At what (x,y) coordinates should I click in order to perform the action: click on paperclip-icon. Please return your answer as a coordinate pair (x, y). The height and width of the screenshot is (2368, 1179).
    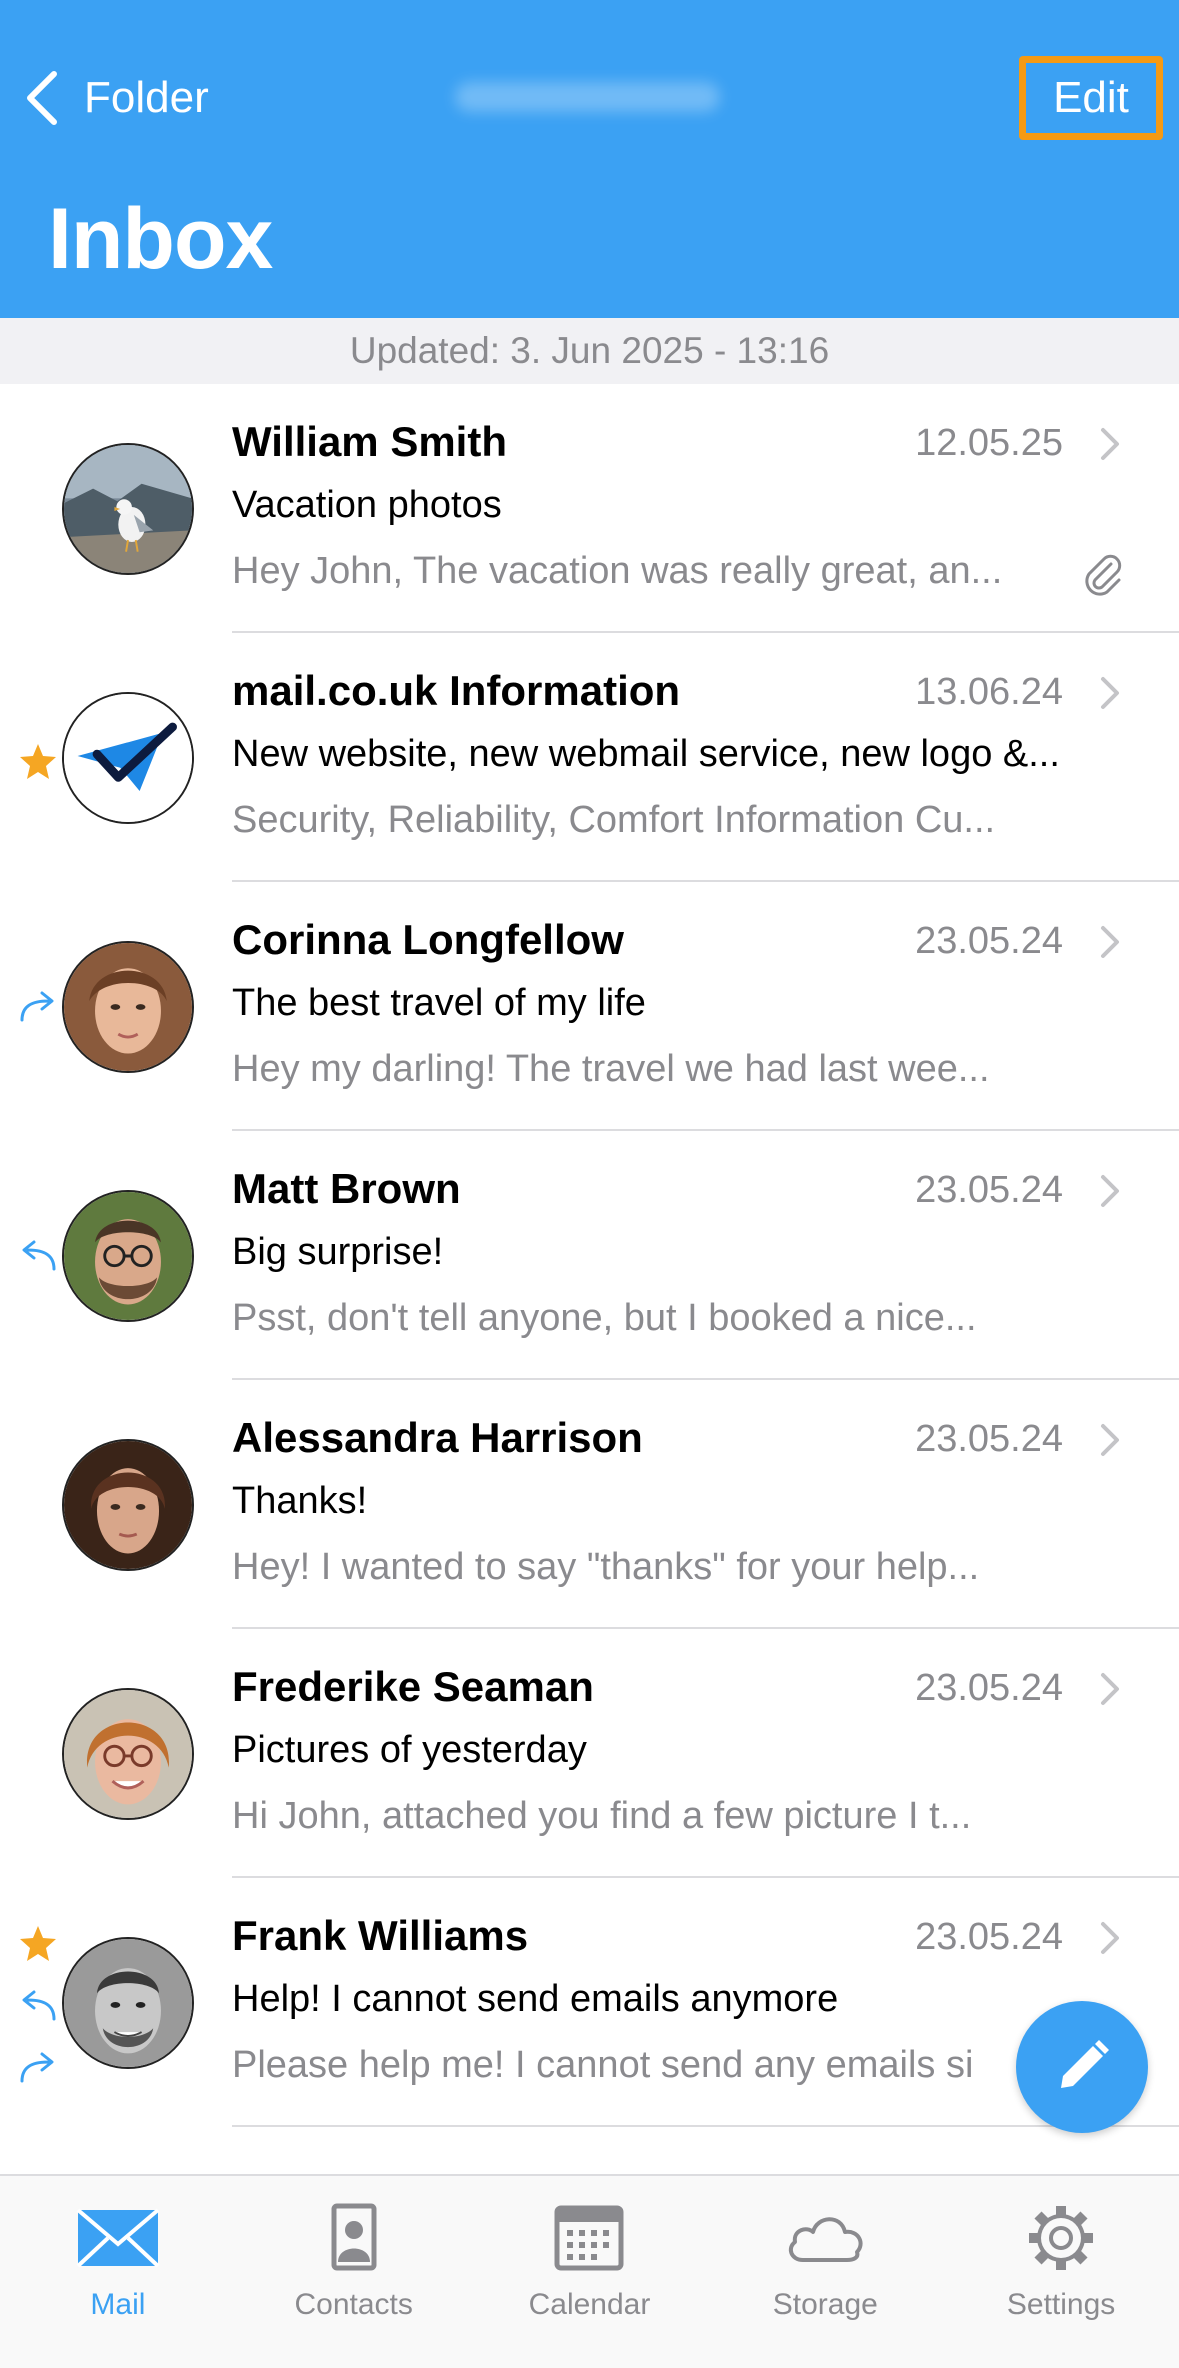
    Looking at the image, I should click on (1103, 575).